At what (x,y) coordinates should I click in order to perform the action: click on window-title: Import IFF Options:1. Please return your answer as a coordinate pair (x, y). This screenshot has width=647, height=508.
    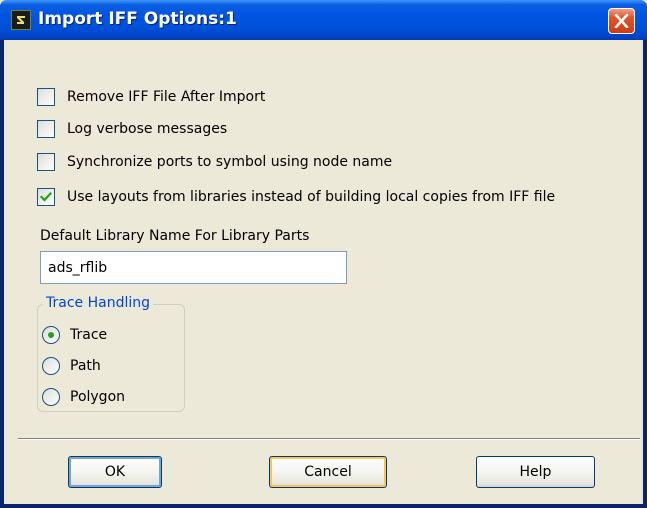
    Looking at the image, I should click on (137, 19).